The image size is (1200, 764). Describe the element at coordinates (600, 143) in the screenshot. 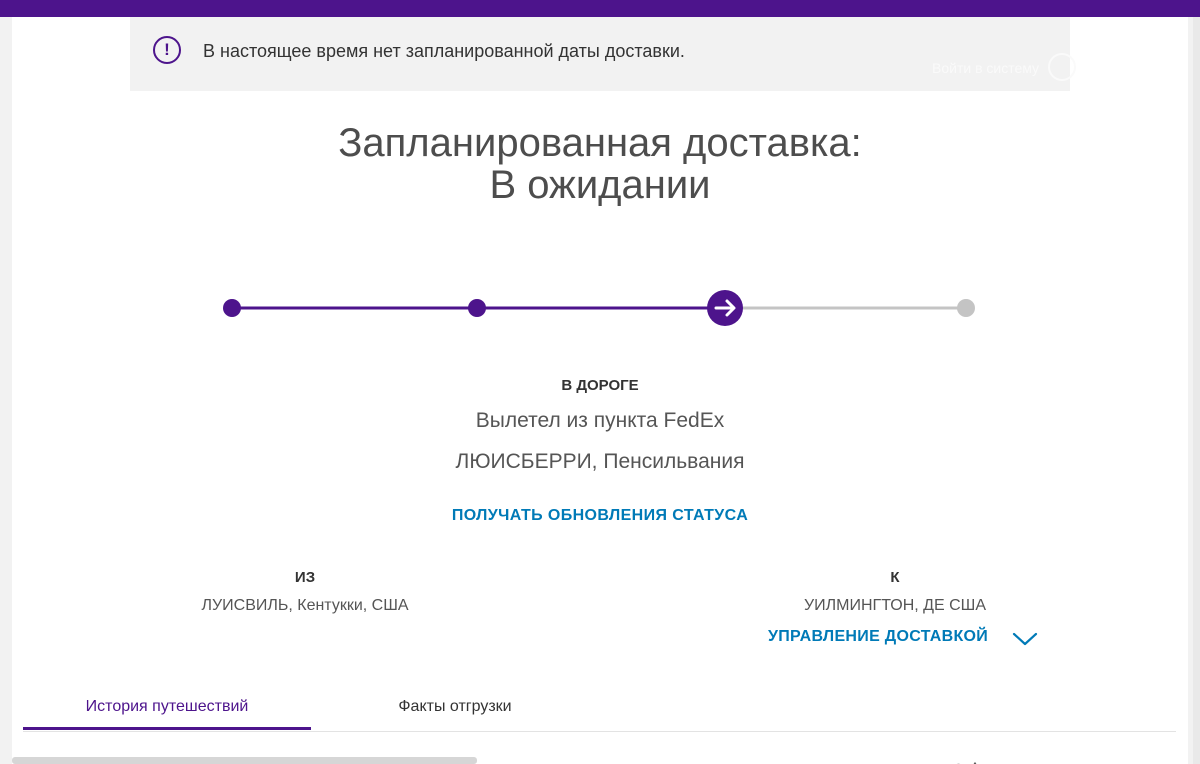

I see `heading-line-1: Запланированная доставка:` at that location.